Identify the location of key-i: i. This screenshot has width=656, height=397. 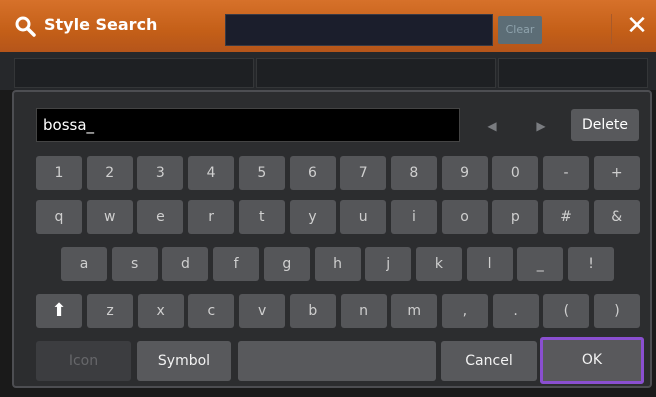
(413, 217).